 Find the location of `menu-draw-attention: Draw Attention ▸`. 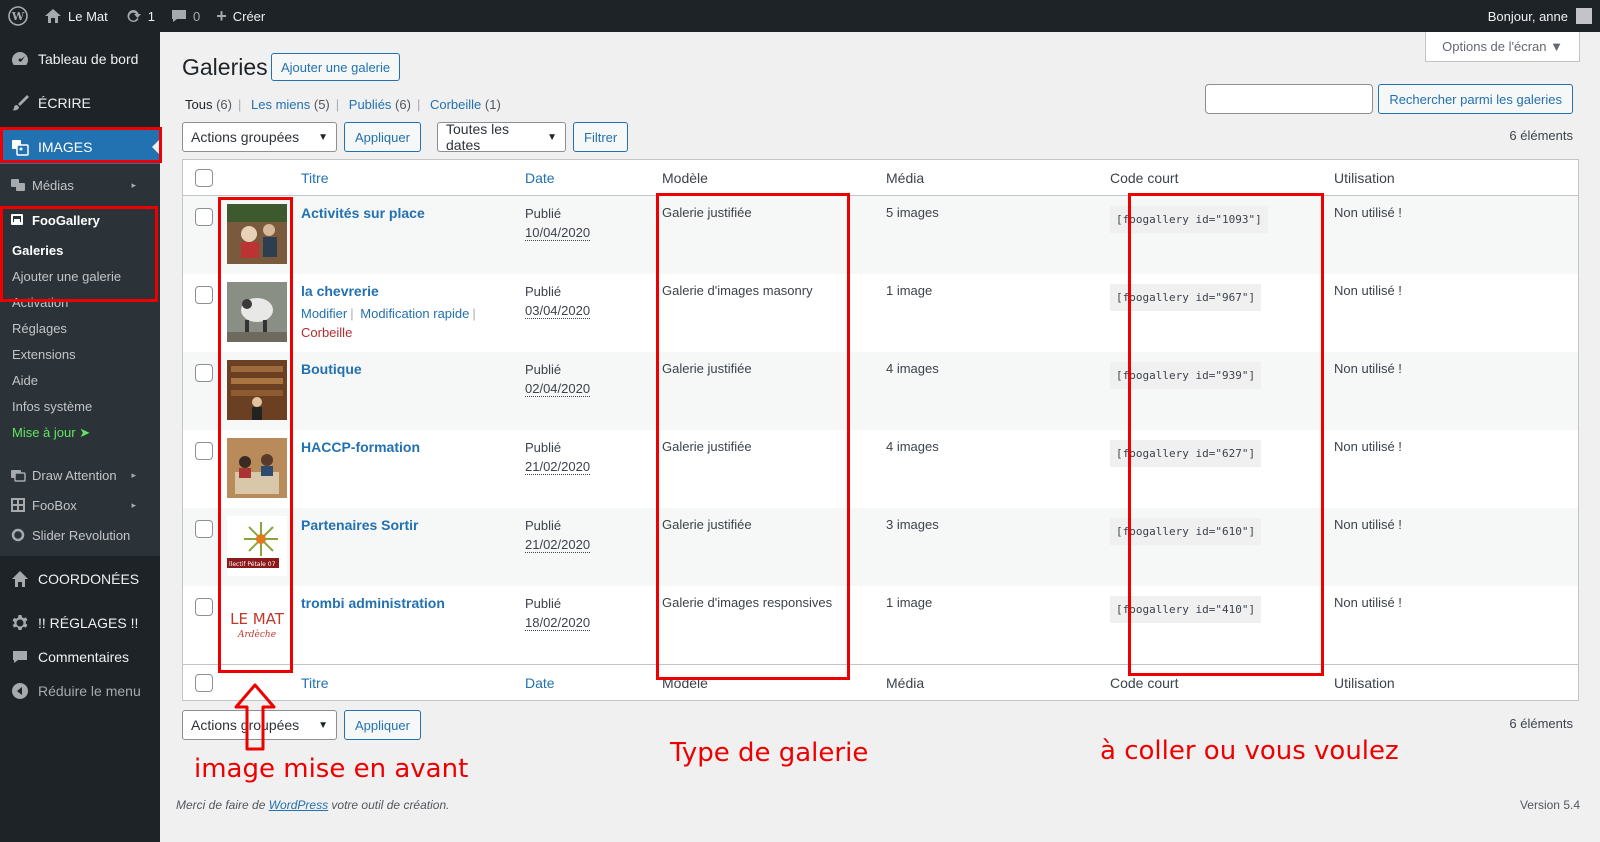

menu-draw-attention: Draw Attention ▸ is located at coordinates (80, 475).